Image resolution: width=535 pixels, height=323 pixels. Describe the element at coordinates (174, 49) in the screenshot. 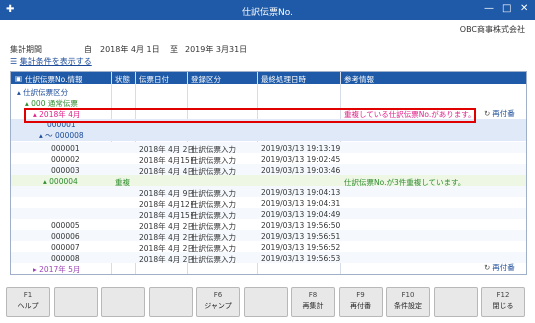

I see `period-to-label: 至` at that location.